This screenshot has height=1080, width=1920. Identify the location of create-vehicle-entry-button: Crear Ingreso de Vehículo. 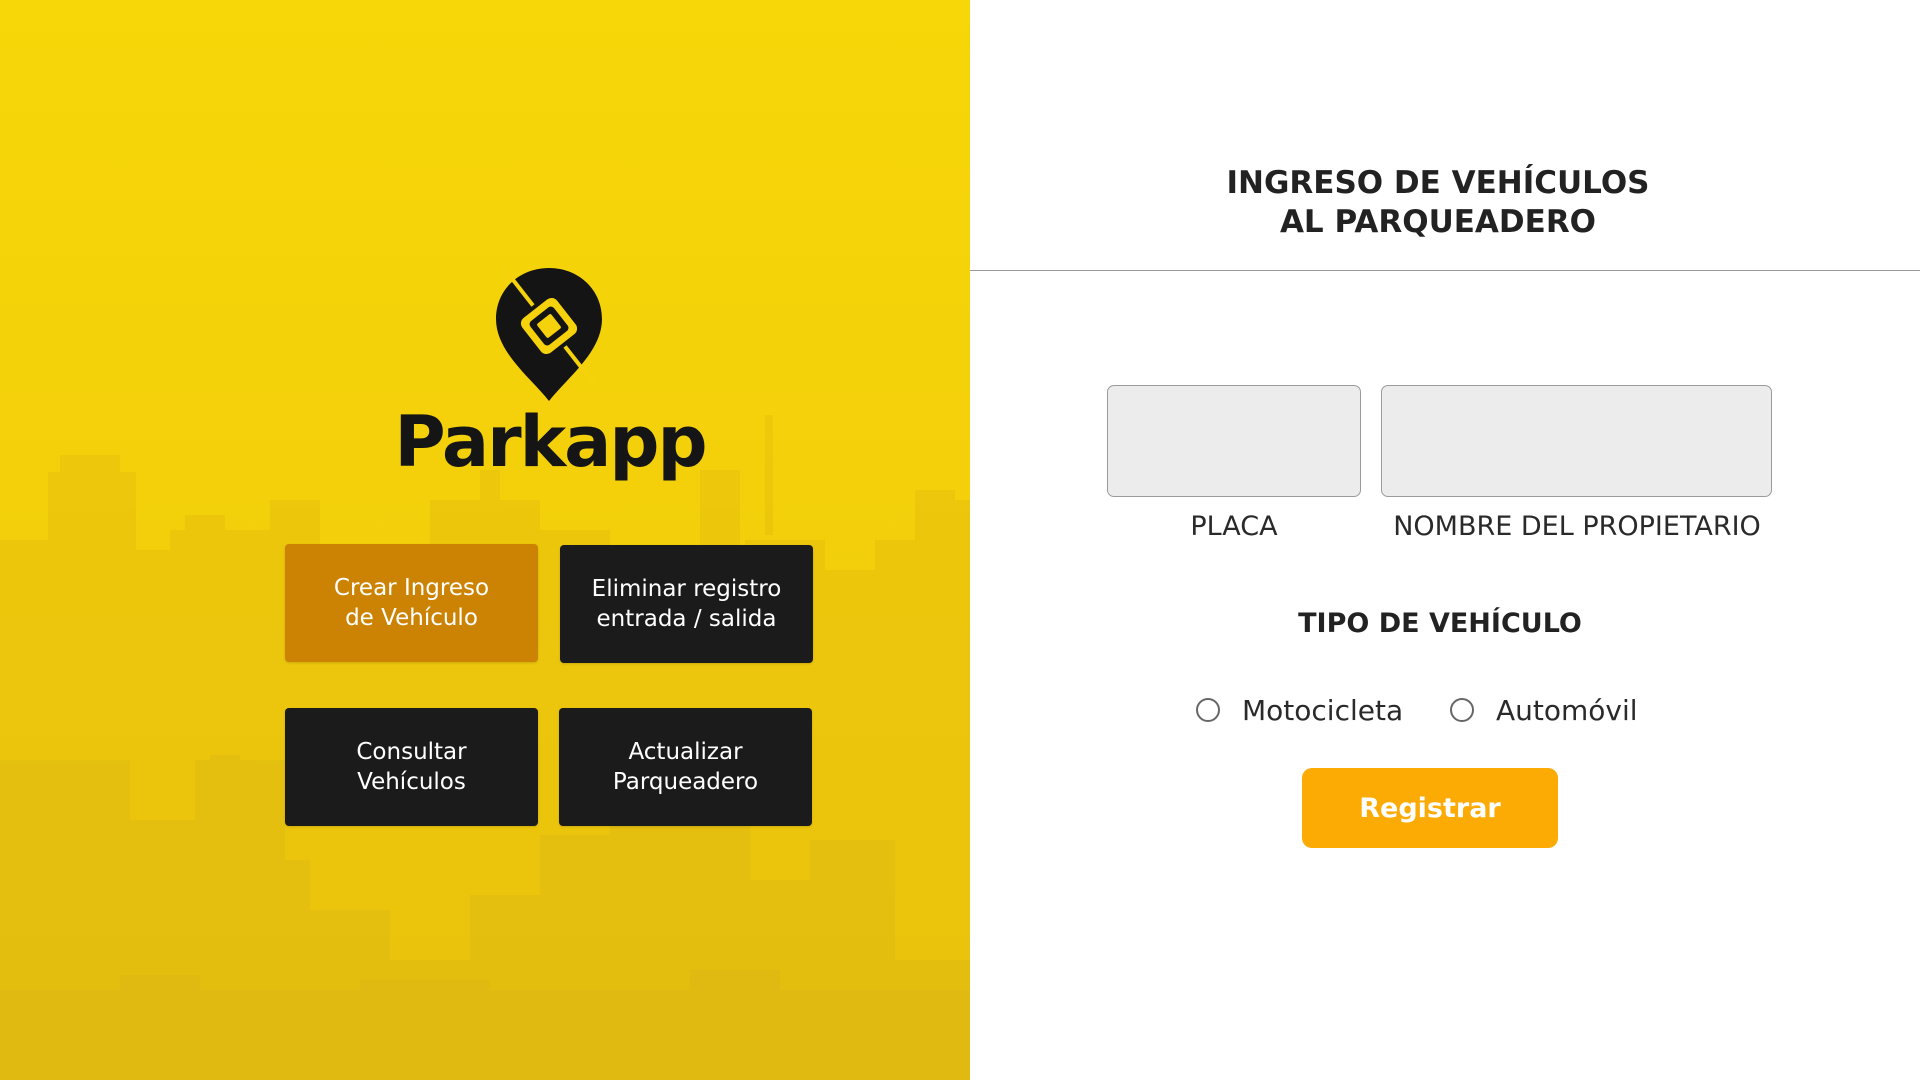
(411, 603).